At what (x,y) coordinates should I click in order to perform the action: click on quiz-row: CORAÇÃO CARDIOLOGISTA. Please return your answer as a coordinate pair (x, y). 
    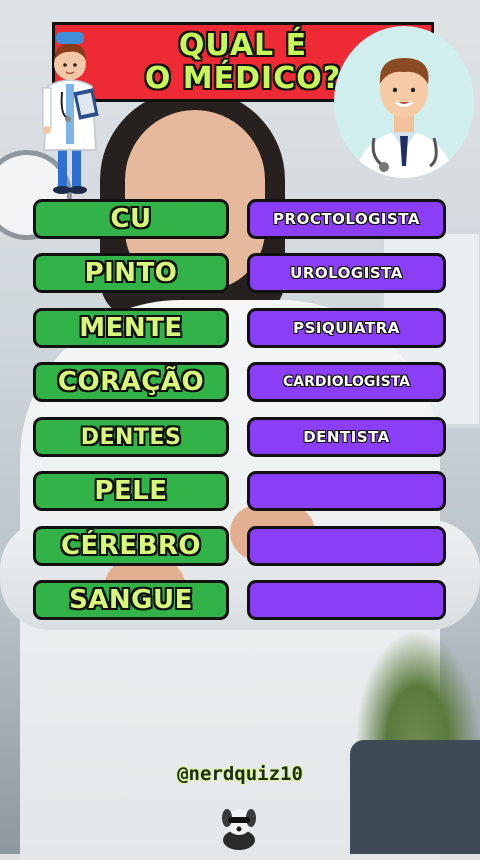
    Looking at the image, I should click on (239, 382).